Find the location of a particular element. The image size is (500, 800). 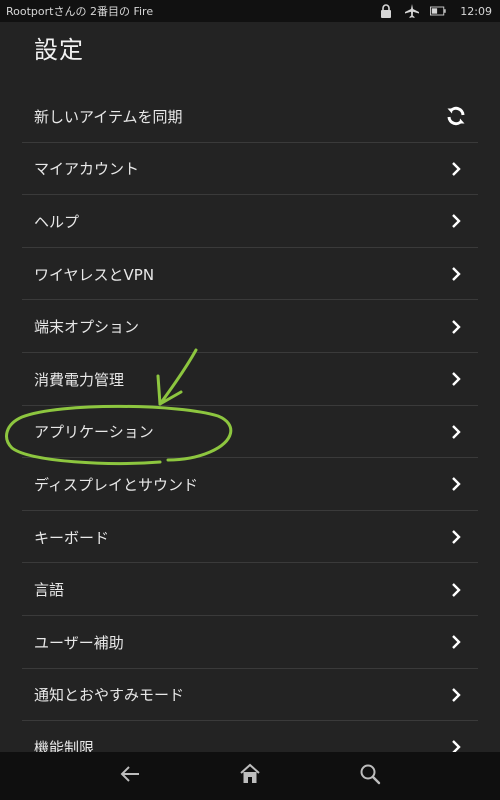

settings-item-label: ワイヤレスとVPN is located at coordinates (94, 274).